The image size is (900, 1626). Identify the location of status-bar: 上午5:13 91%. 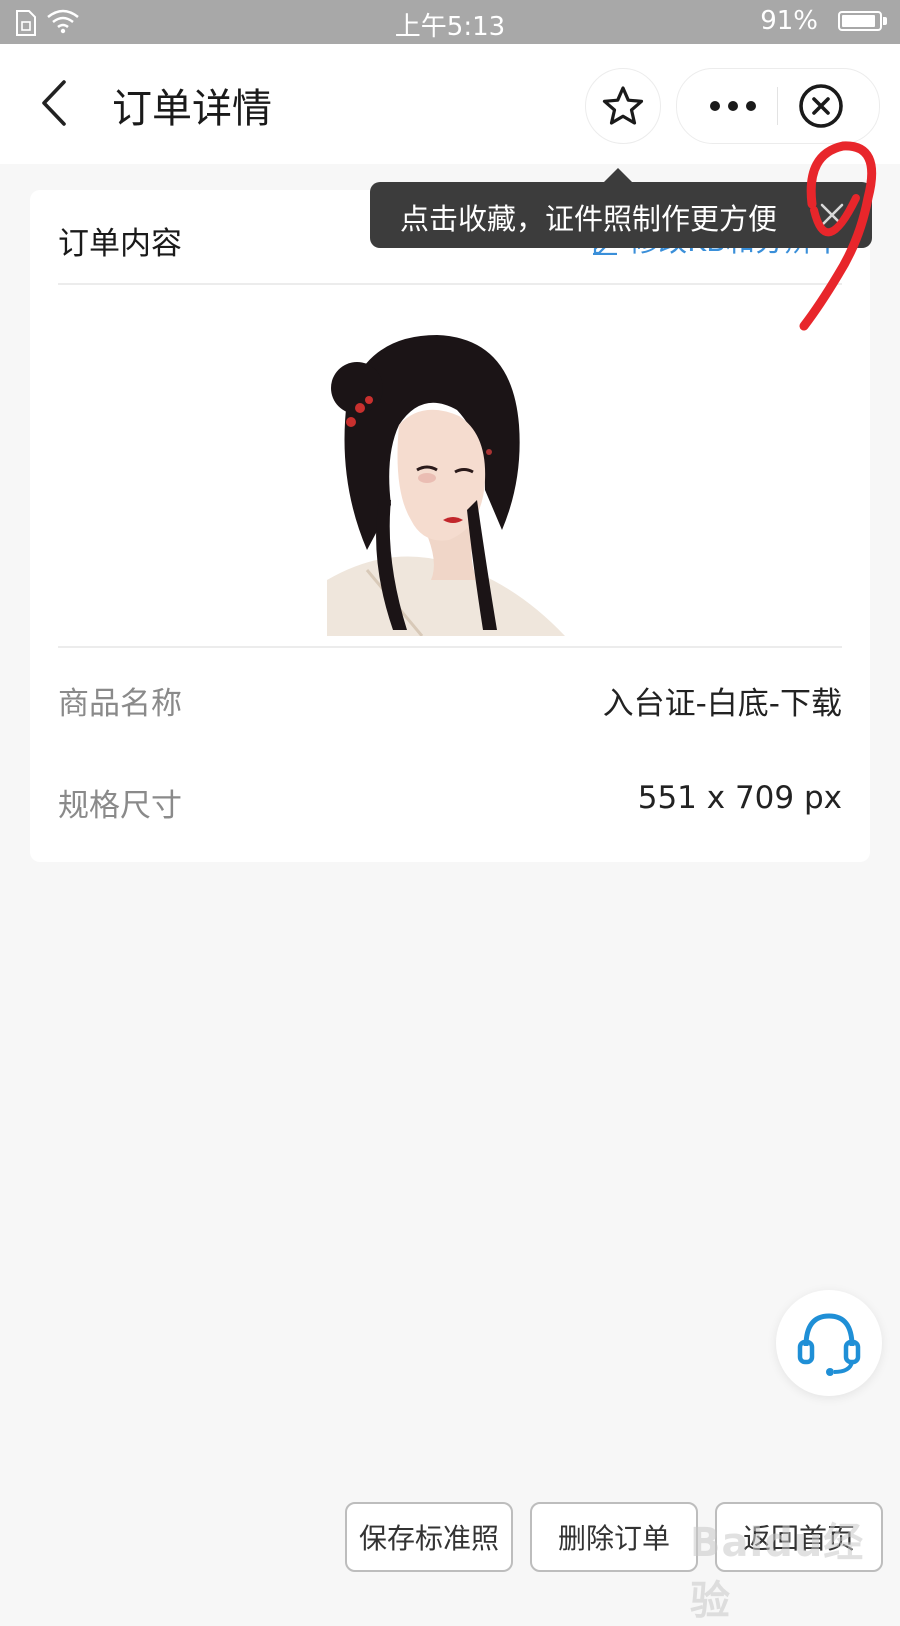
(450, 22).